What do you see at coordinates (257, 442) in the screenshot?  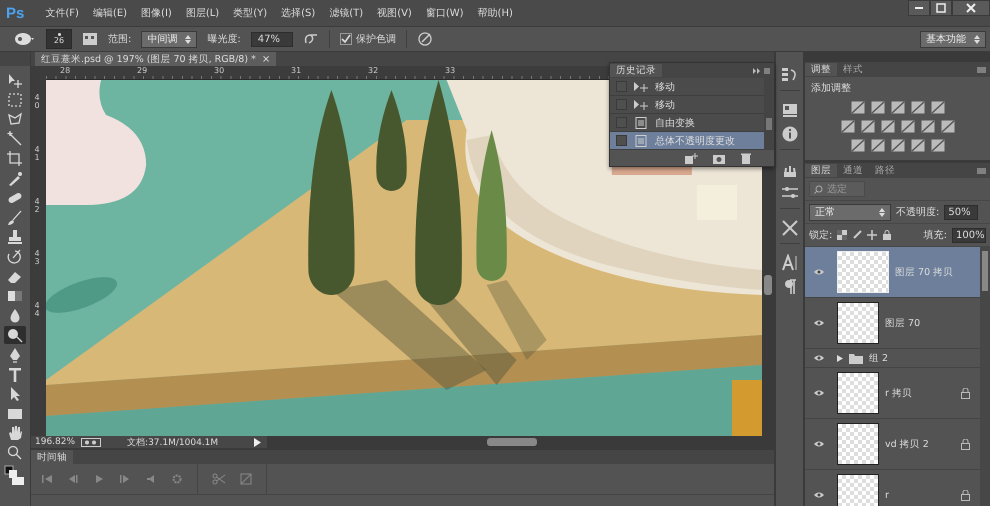 I see `play-icon` at bounding box center [257, 442].